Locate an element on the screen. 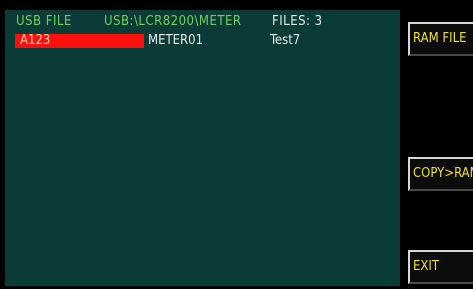 The image size is (473, 289). mode-title: USB FILE is located at coordinates (44, 21).